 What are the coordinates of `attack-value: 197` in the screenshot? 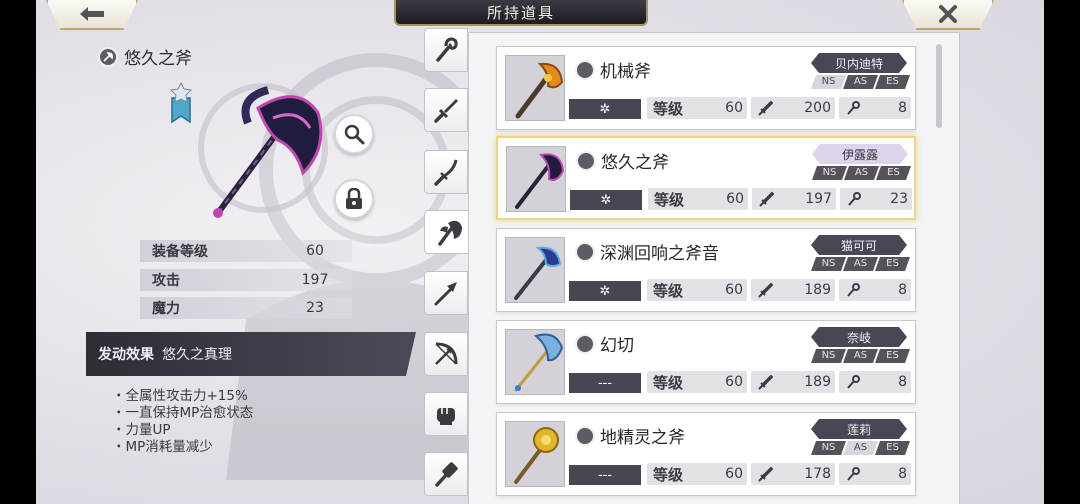 It's located at (818, 199).